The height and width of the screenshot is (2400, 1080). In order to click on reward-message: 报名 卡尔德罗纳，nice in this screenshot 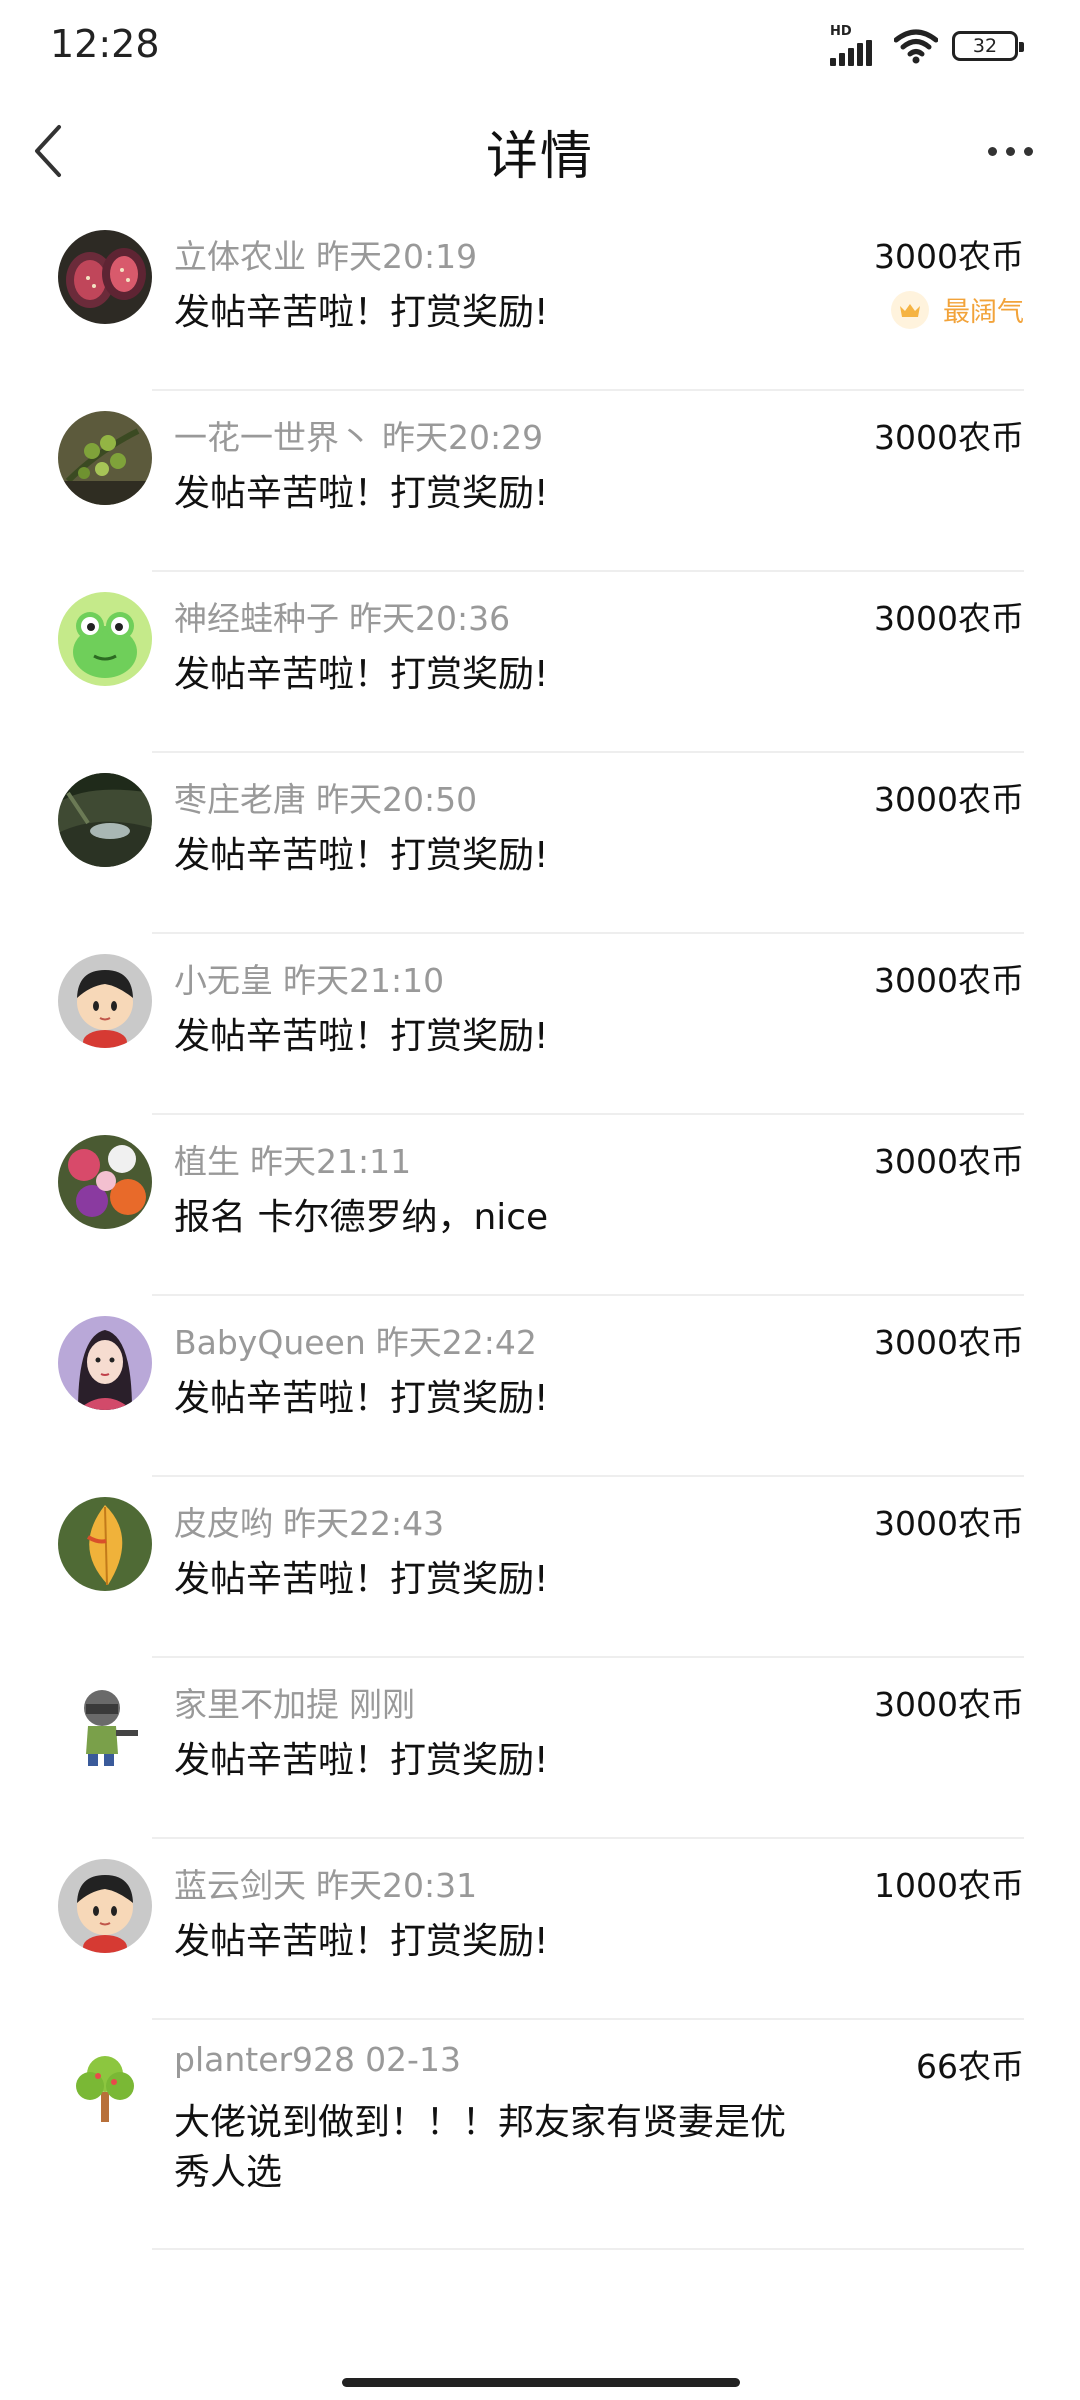, I will do `click(361, 1217)`.